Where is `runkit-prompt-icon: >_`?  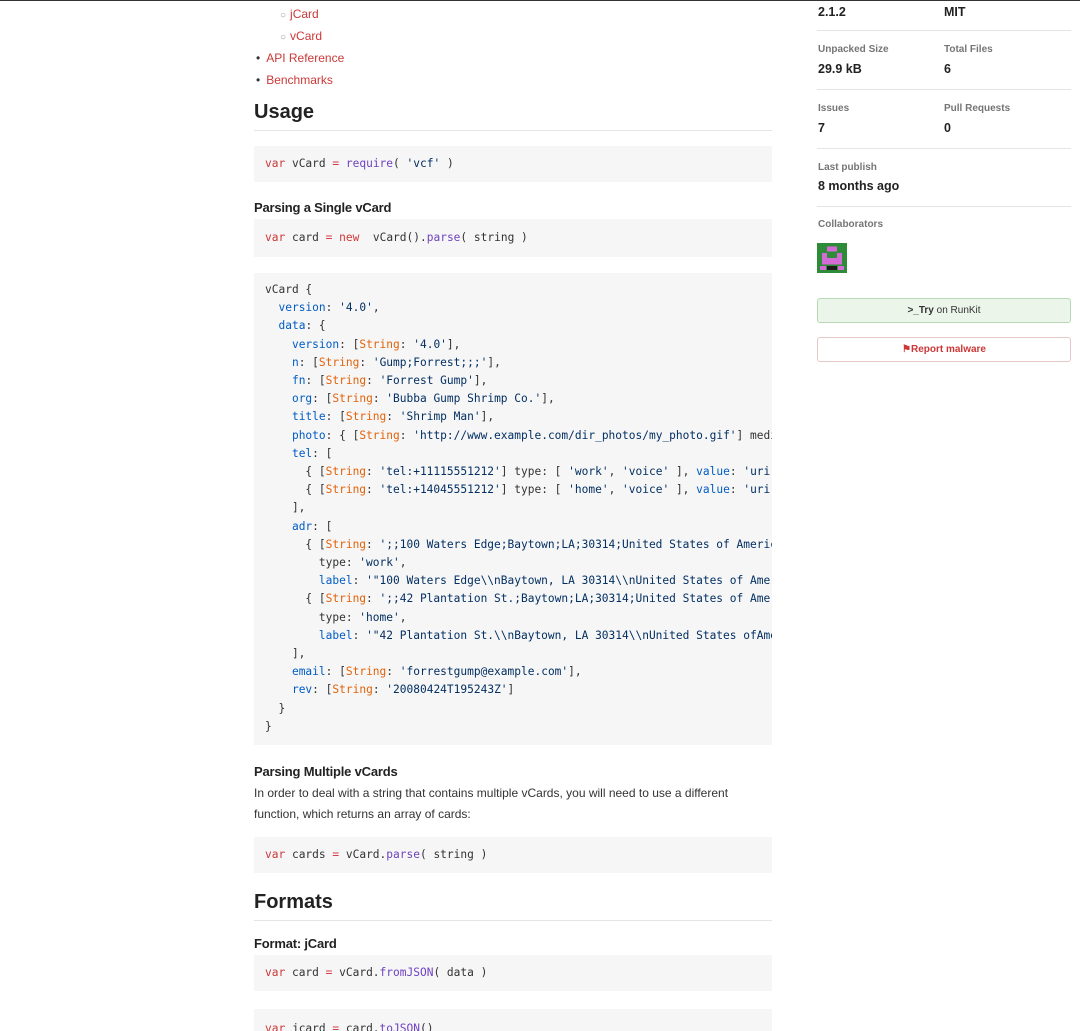 runkit-prompt-icon: >_ is located at coordinates (913, 310).